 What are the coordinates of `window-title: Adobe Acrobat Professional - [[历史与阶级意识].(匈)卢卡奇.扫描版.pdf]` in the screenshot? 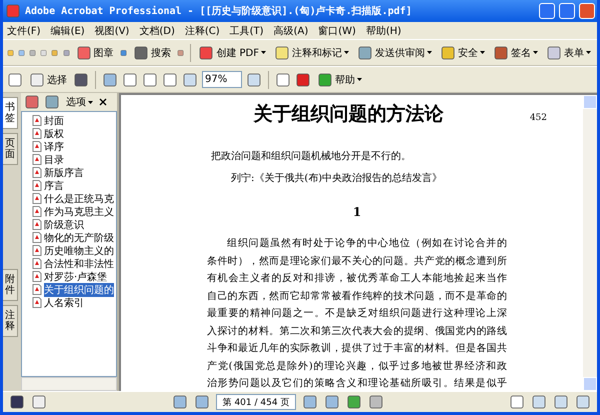 It's located at (219, 11).